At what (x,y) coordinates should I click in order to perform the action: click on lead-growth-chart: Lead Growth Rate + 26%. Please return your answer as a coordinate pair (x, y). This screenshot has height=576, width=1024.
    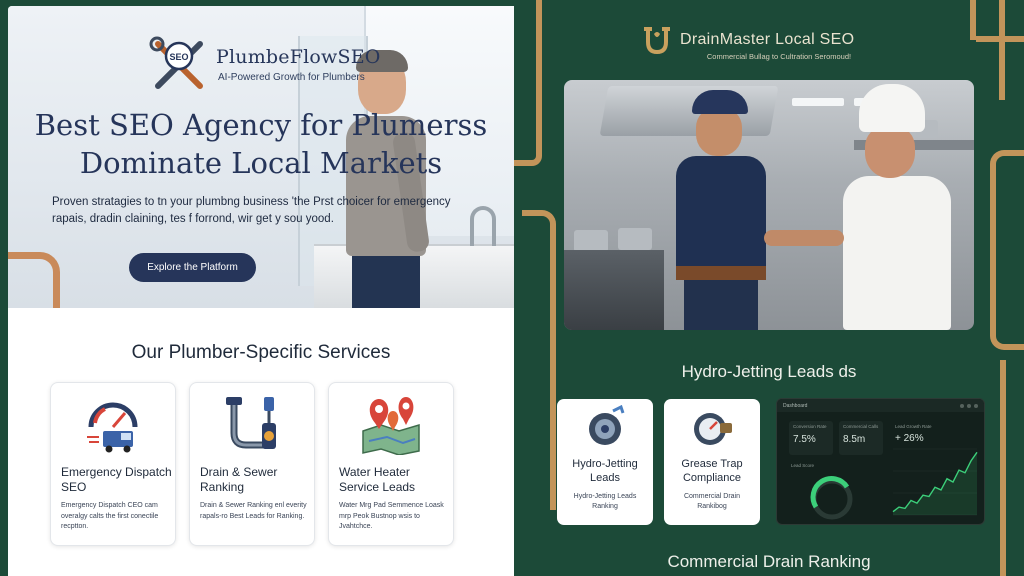
    Looking at the image, I should click on (935, 470).